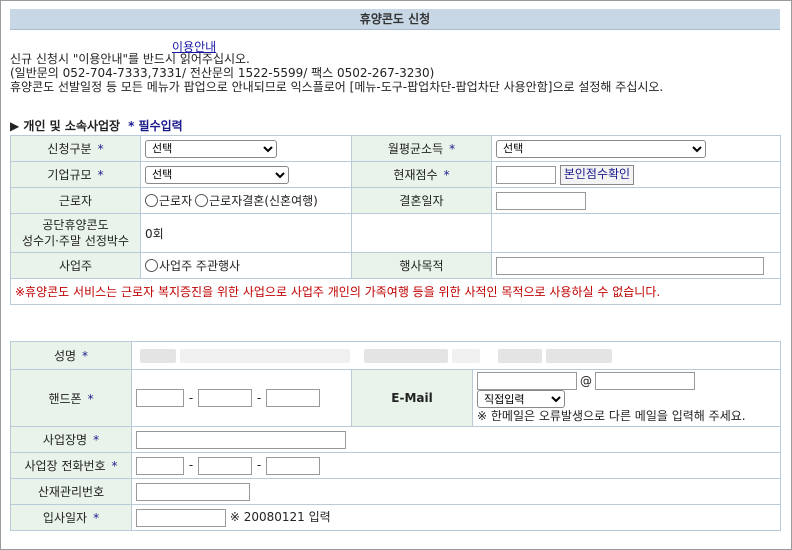  Describe the element at coordinates (601, 148) in the screenshot. I see `avg-income-select: 선택` at that location.